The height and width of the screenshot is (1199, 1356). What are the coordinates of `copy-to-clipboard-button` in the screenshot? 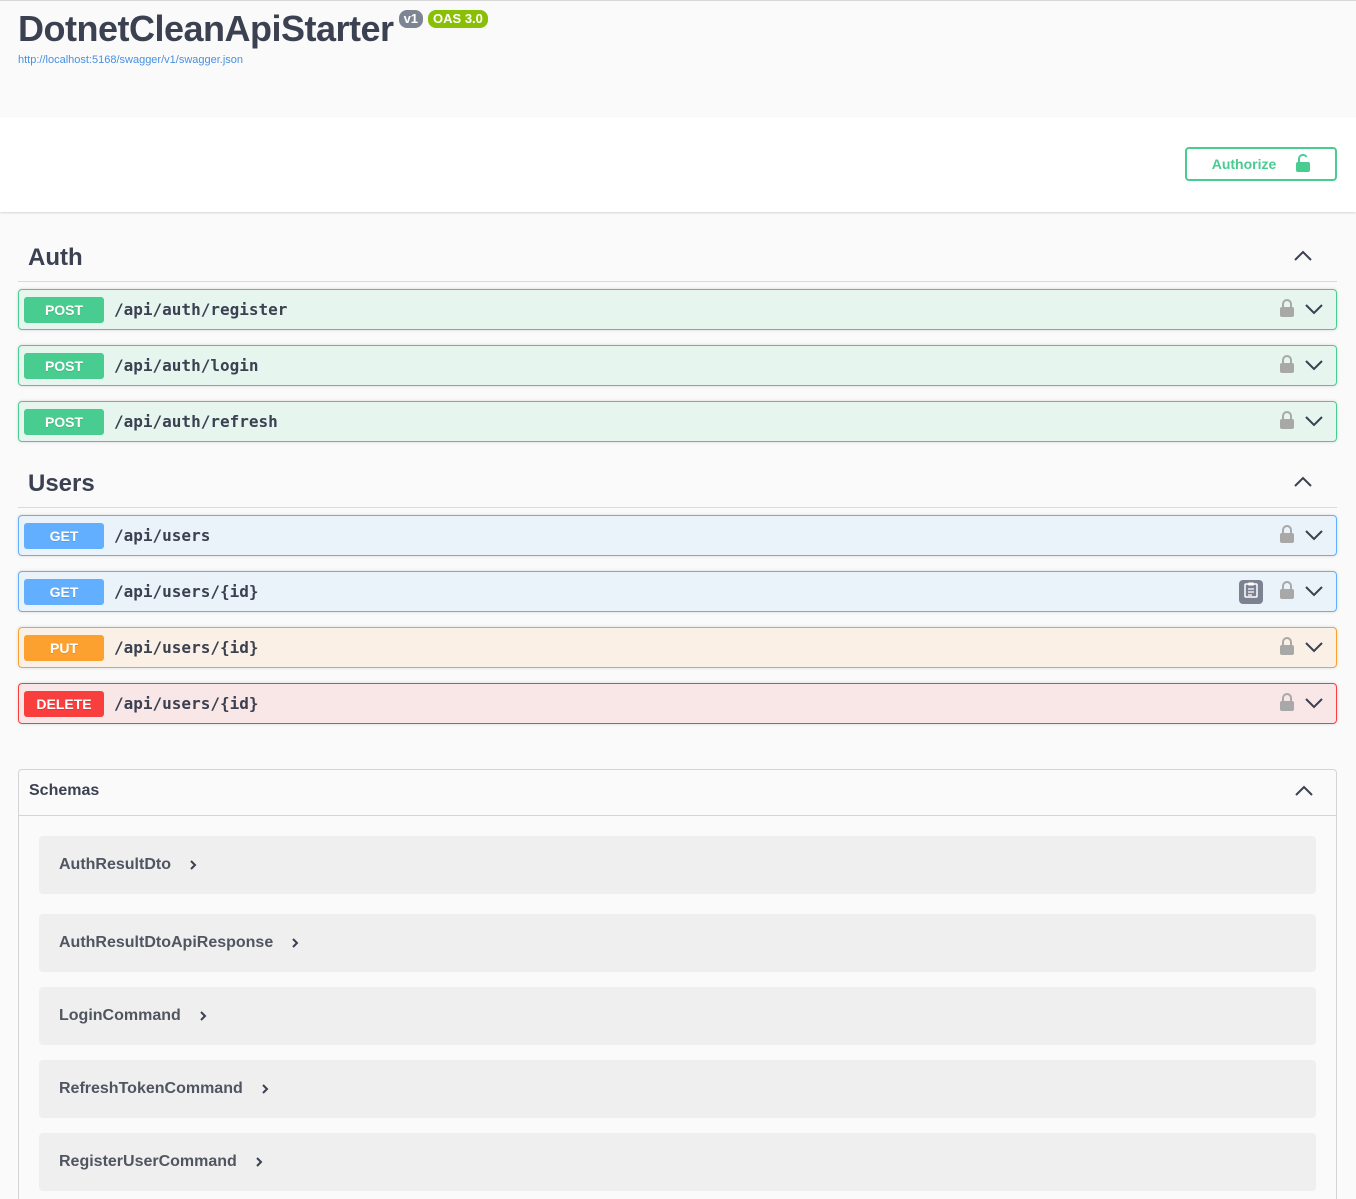 It's located at (1251, 592).